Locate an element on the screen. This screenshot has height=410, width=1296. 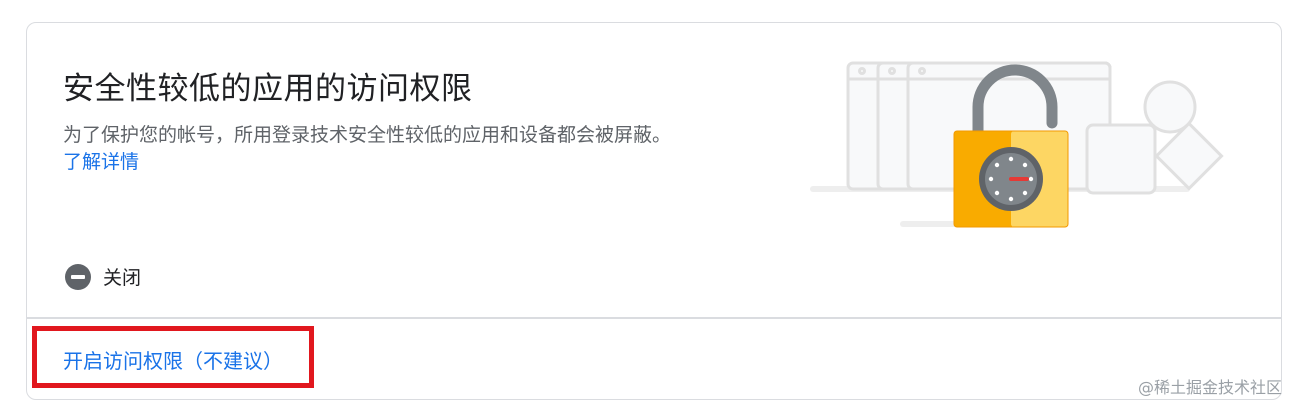
minus-circle-icon is located at coordinates (78, 276).